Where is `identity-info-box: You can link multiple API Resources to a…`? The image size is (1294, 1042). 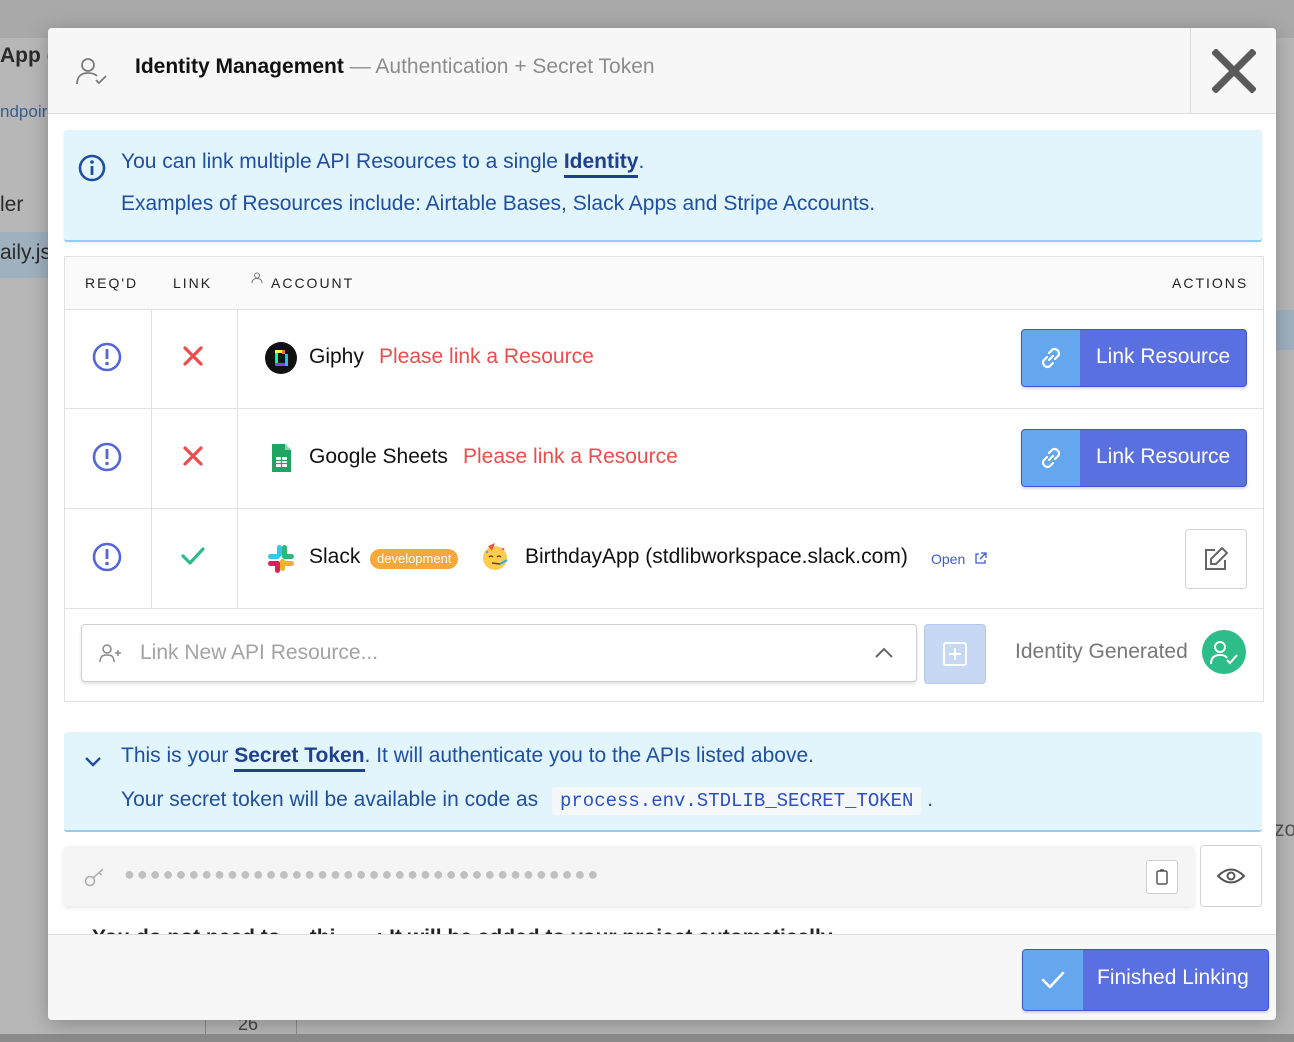
identity-info-box: You can link multiple API Resources to a… is located at coordinates (663, 186).